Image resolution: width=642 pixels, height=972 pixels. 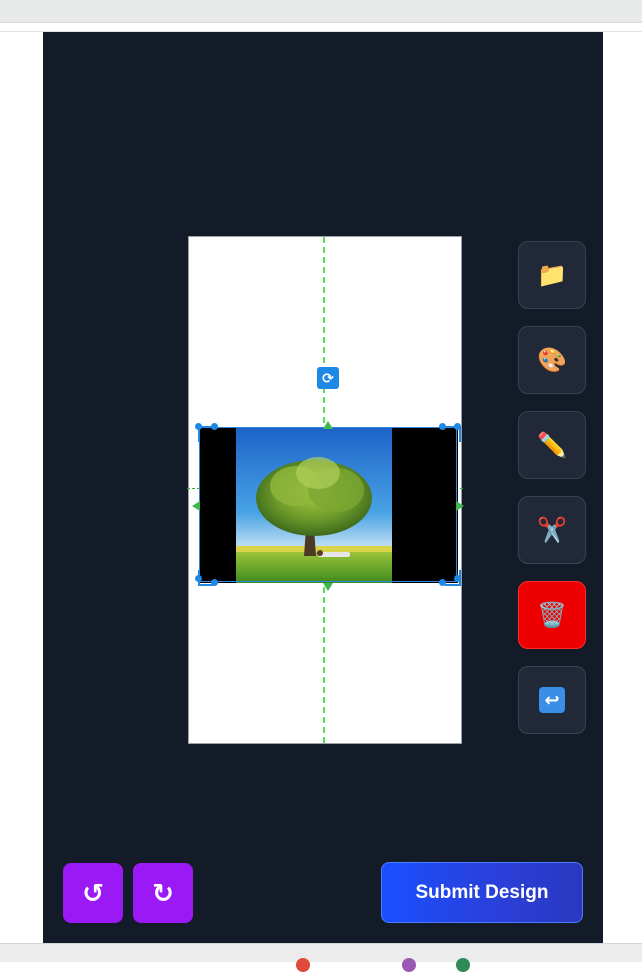 I want to click on draw-button: ✏️, so click(x=552, y=445).